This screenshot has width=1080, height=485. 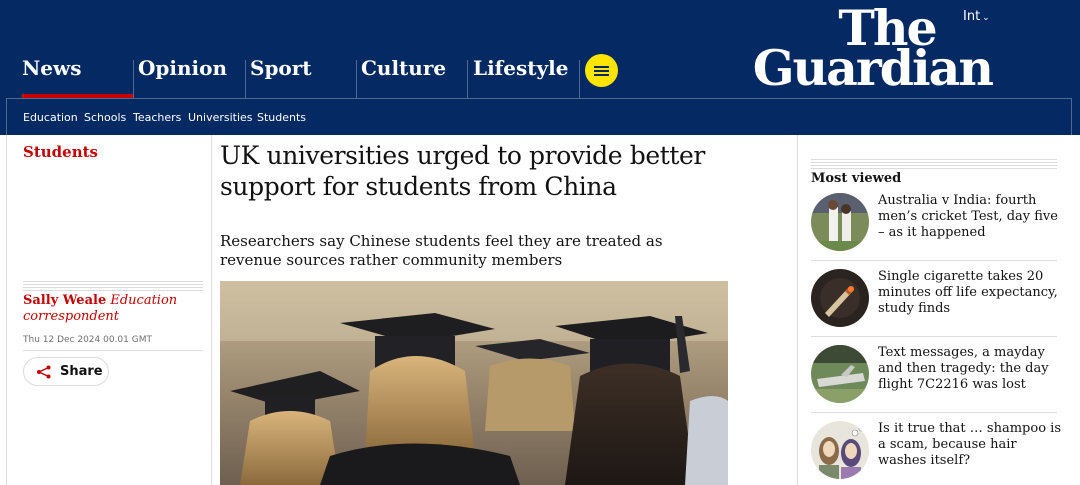 What do you see at coordinates (856, 178) in the screenshot?
I see `most-viewed-title: Most viewed` at bounding box center [856, 178].